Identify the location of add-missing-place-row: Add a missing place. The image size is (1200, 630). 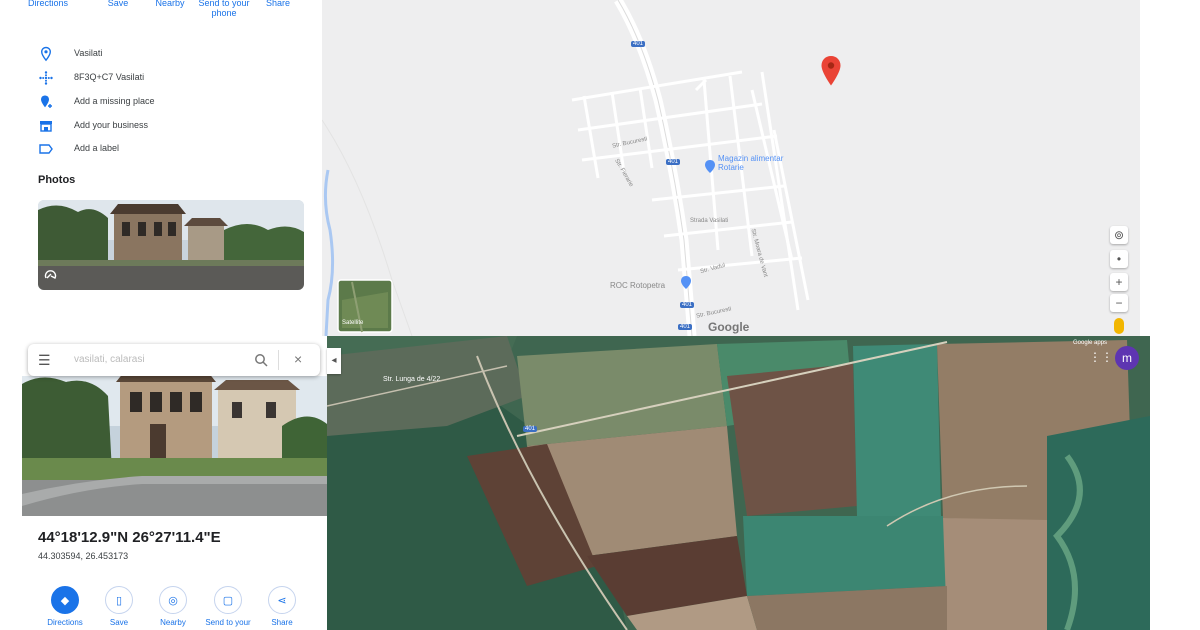
(169, 103).